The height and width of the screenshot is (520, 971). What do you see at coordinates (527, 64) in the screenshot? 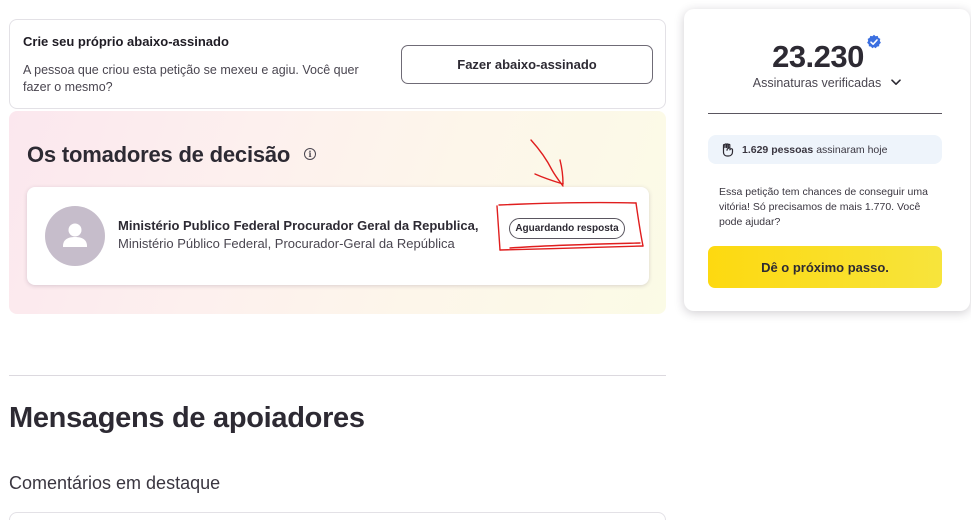
I see `create-petition-button: Fazer abaixo-assinado` at bounding box center [527, 64].